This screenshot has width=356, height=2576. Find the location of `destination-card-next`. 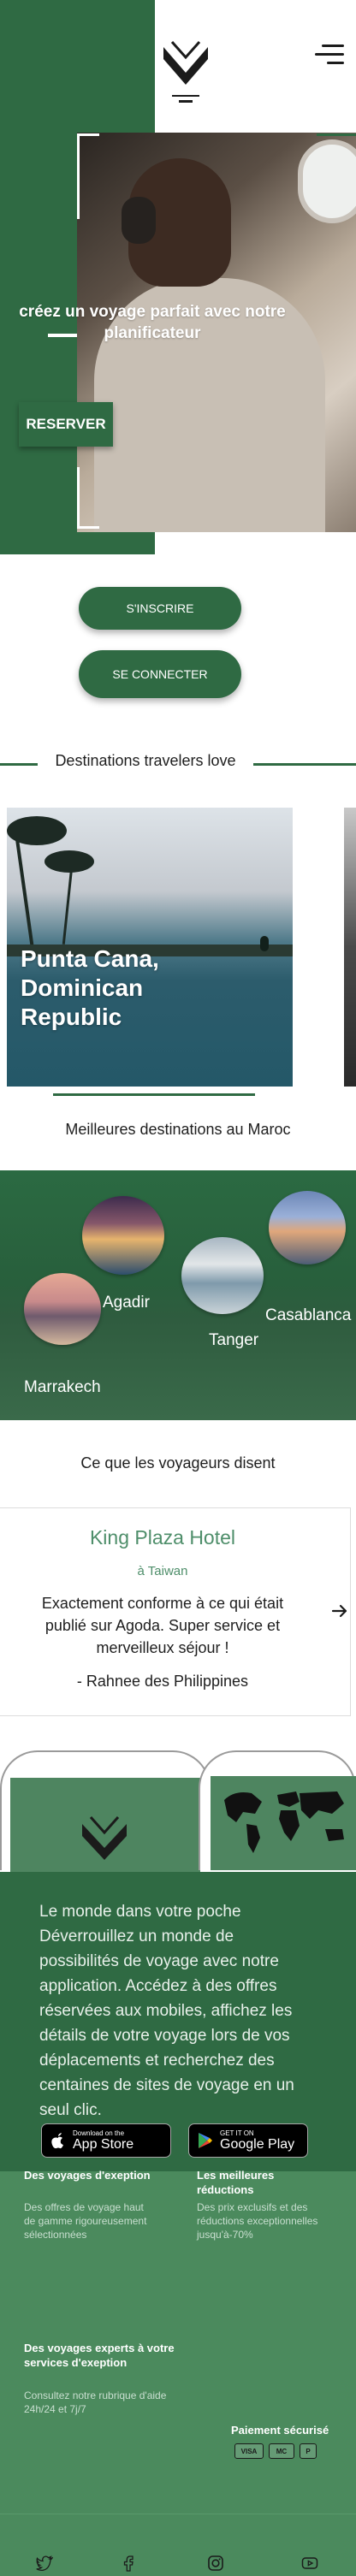

destination-card-next is located at coordinates (350, 948).